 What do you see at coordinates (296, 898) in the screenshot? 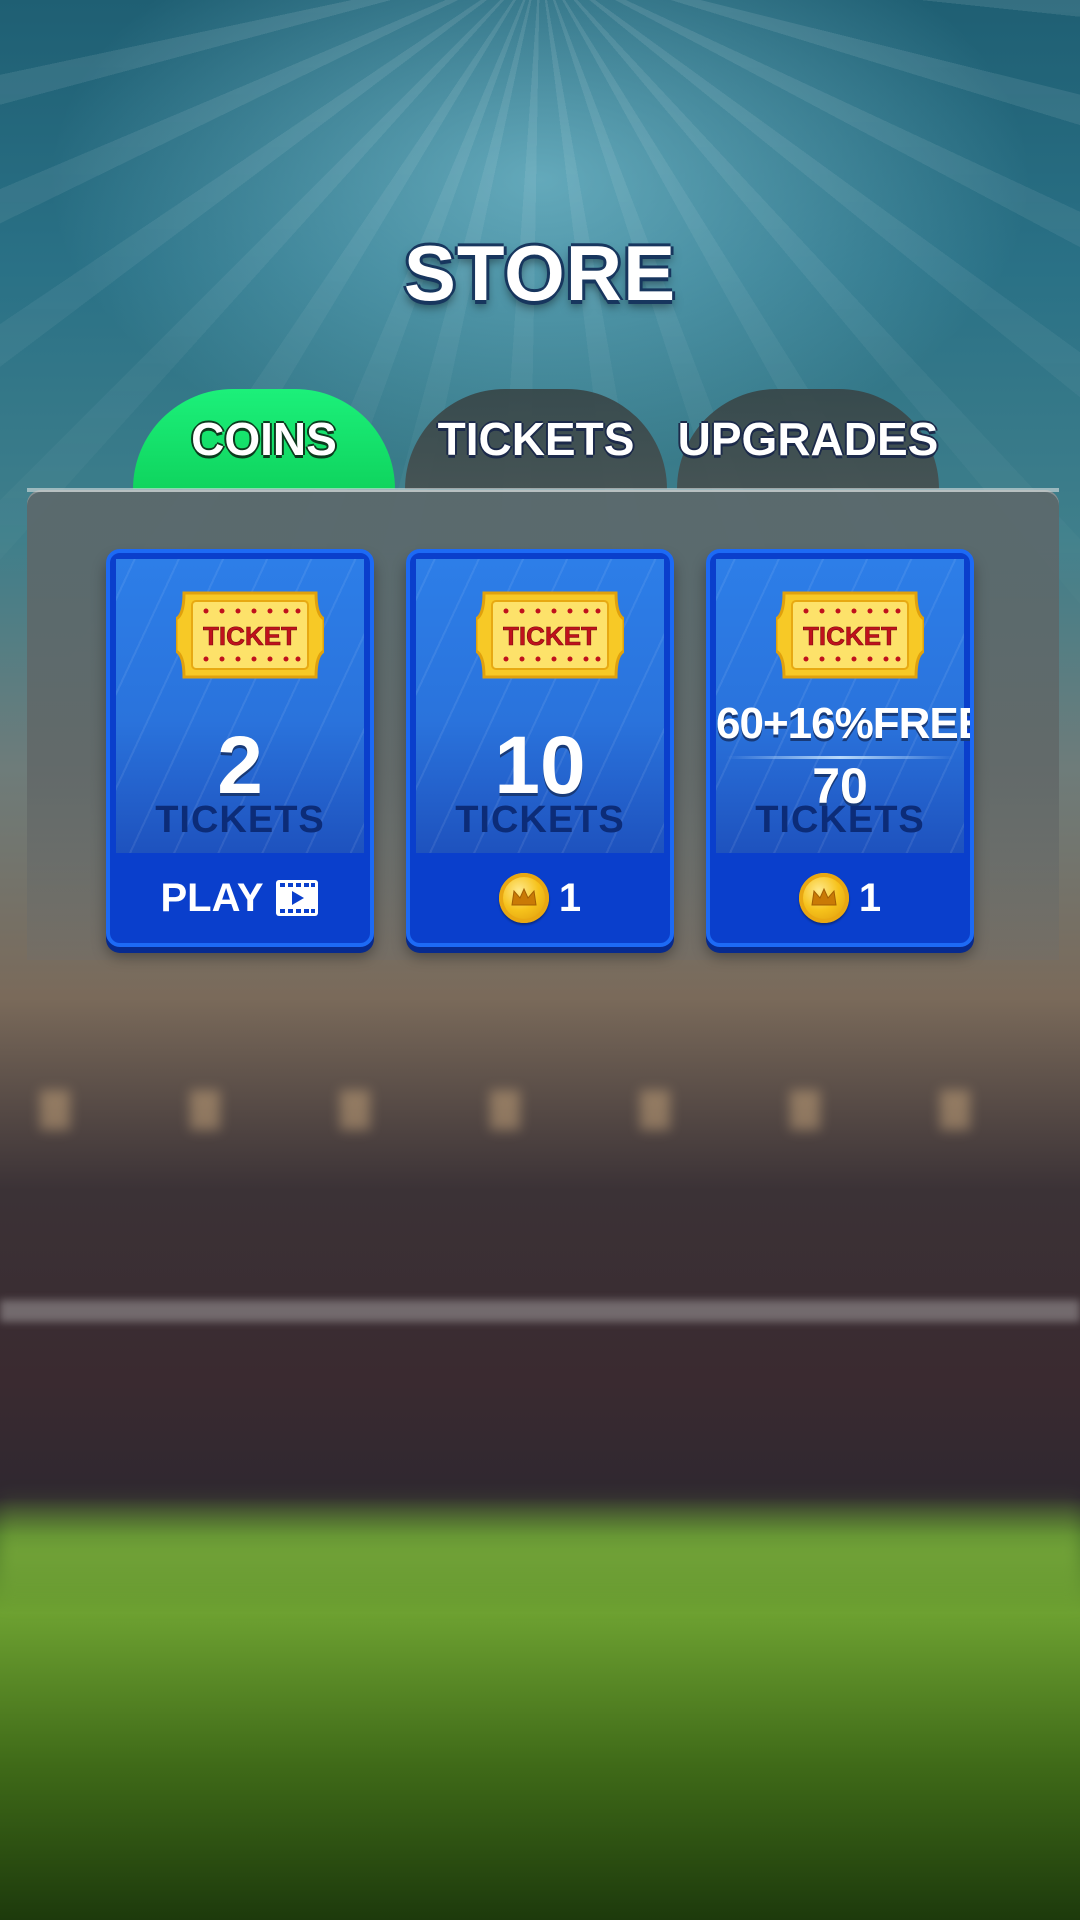
I see `video-play-icon` at bounding box center [296, 898].